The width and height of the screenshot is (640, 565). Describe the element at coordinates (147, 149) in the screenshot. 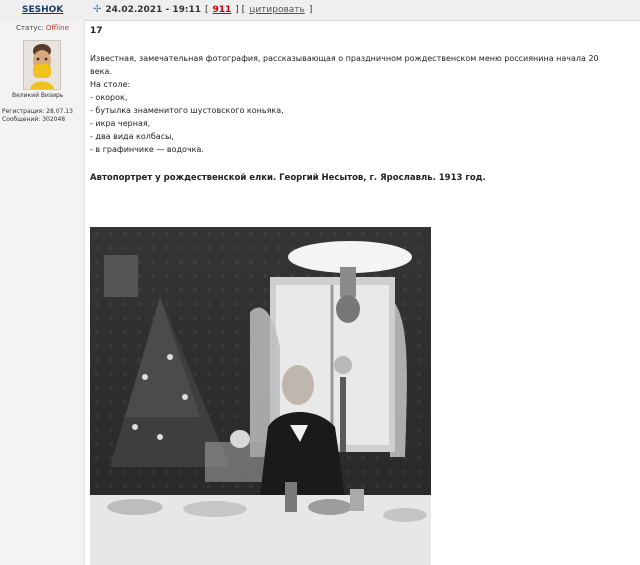

I see `post-text-line: - в графинчике — водочка.` at that location.